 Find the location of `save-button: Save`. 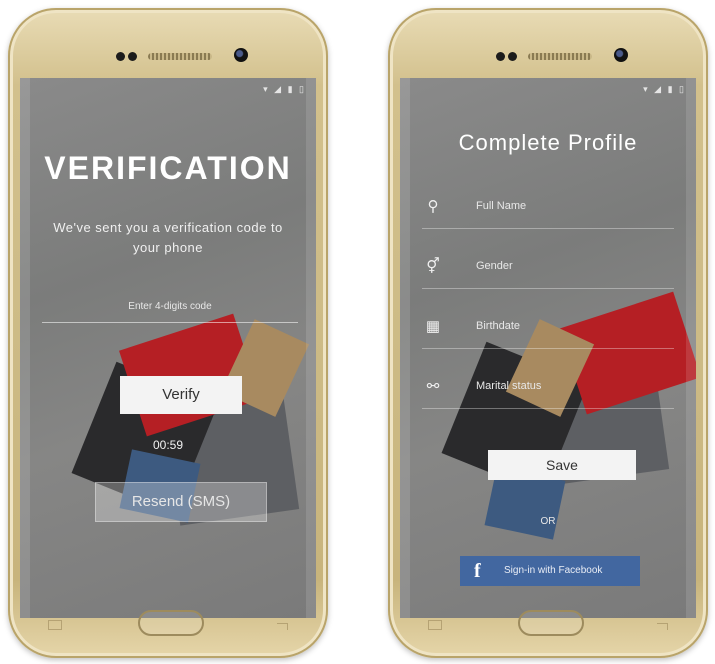

save-button: Save is located at coordinates (562, 465).